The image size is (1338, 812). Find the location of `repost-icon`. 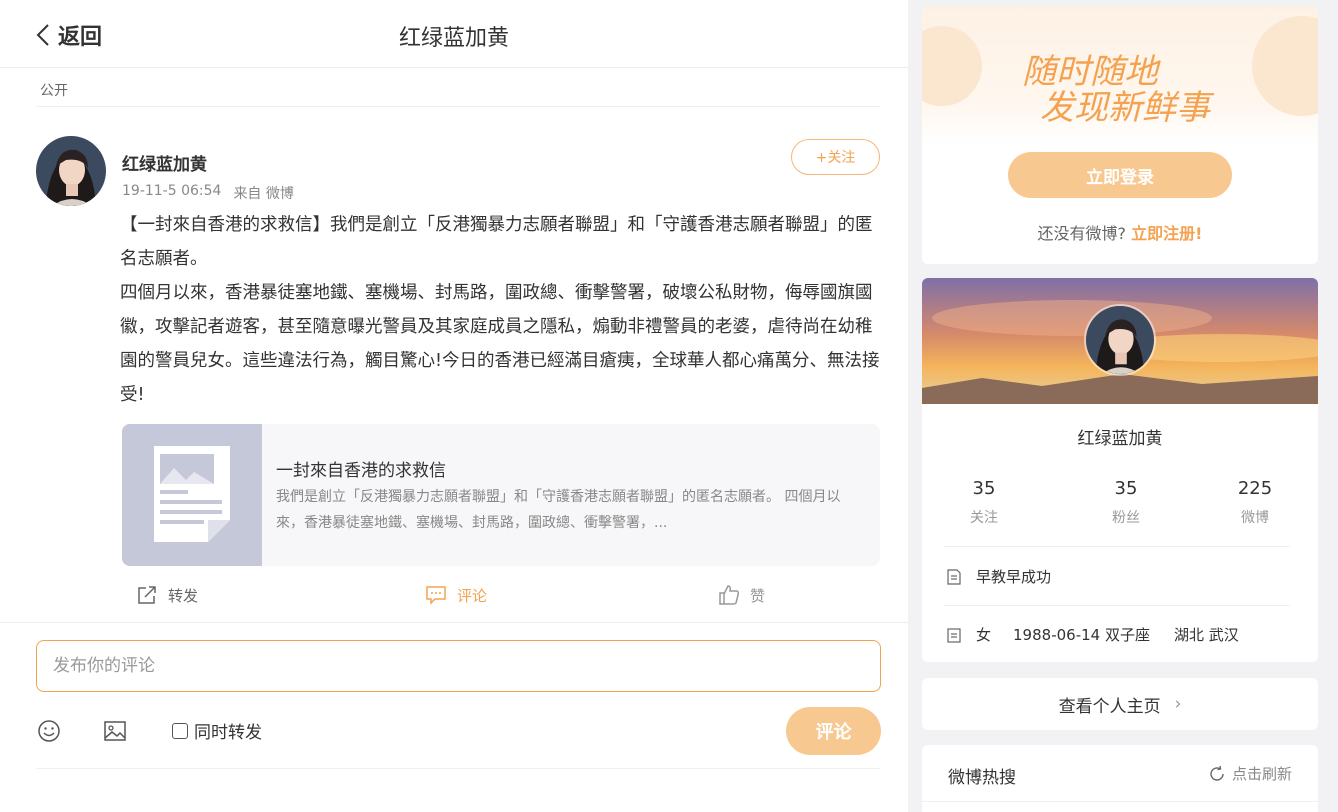

repost-icon is located at coordinates (147, 595).